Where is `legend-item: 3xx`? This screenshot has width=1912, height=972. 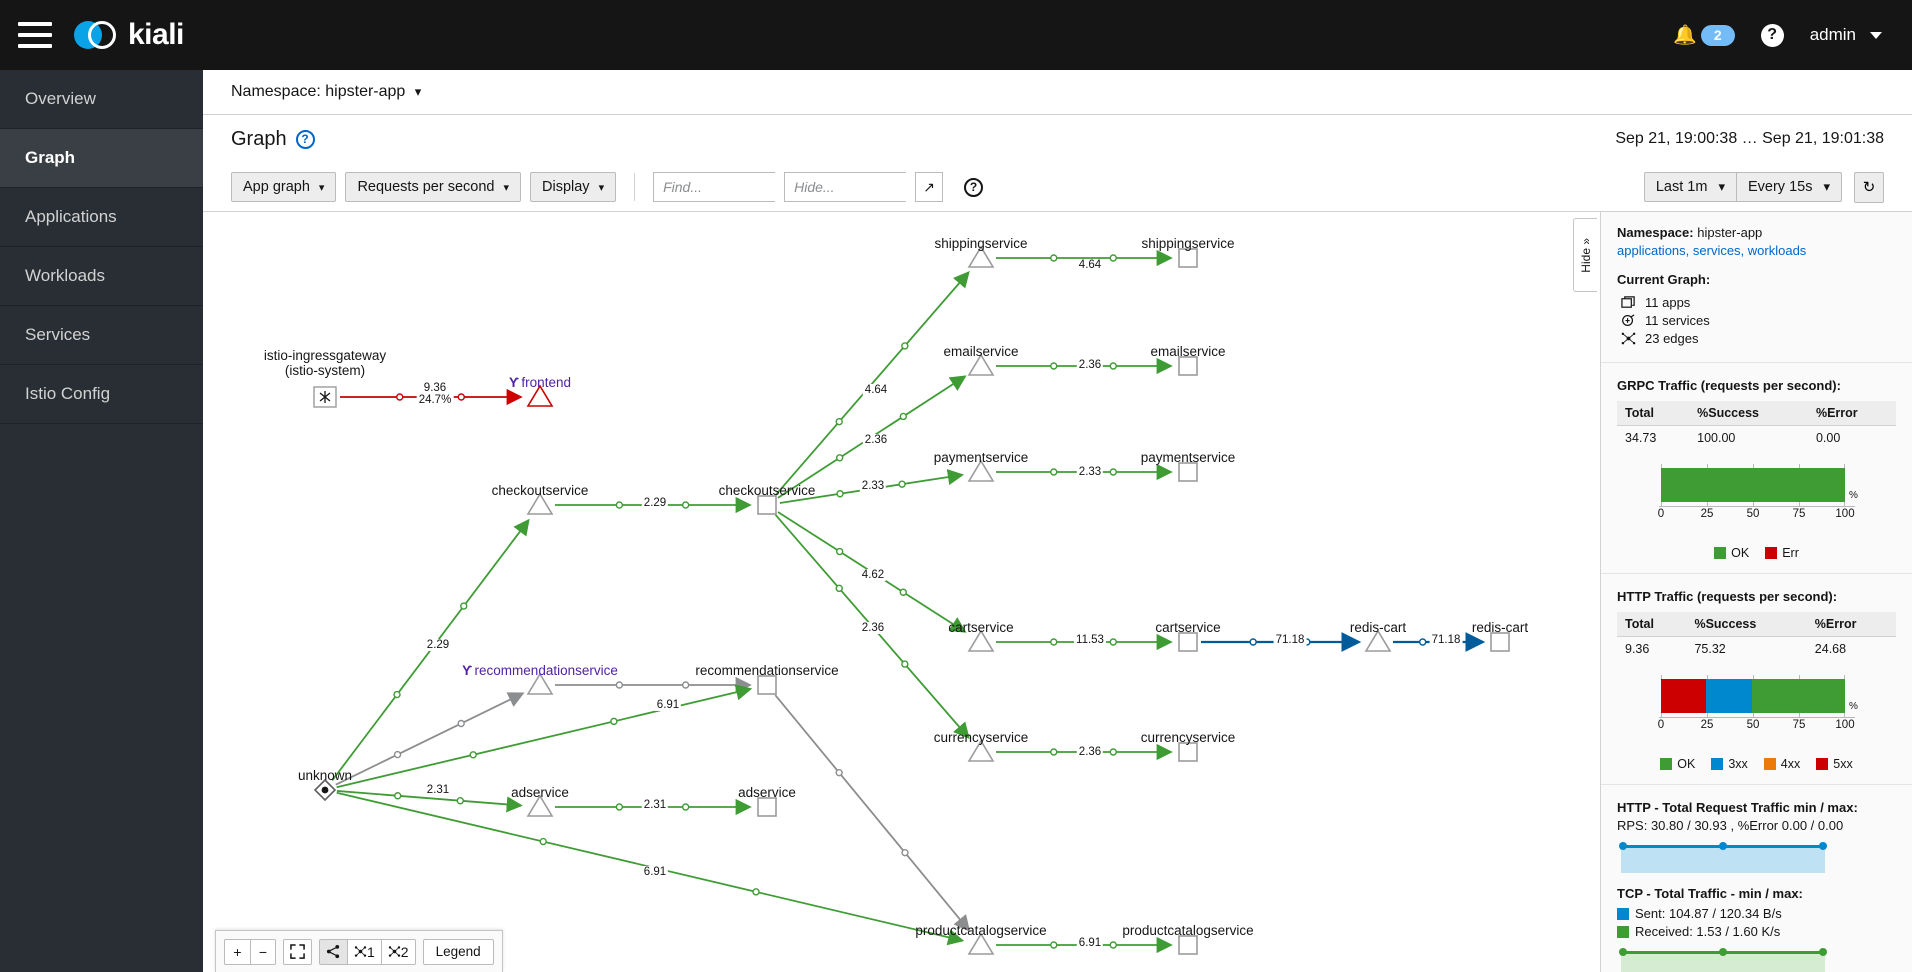 legend-item: 3xx is located at coordinates (1729, 764).